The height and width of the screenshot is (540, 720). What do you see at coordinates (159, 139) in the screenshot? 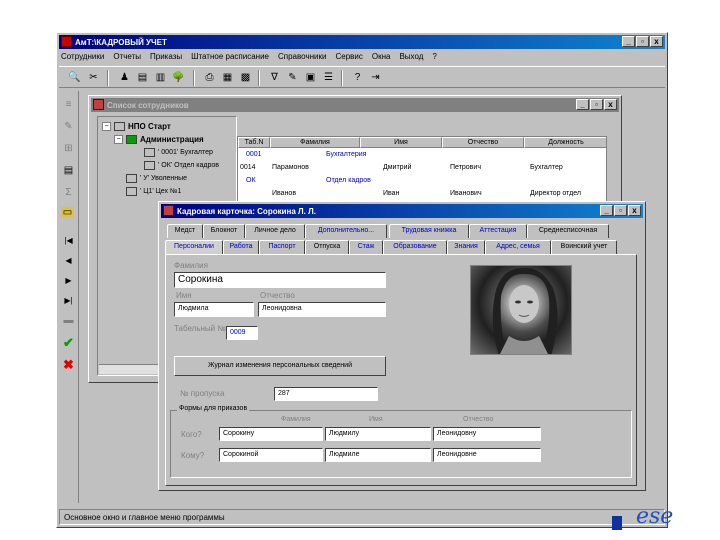
I see `tree-item-admin: − Администрация` at bounding box center [159, 139].